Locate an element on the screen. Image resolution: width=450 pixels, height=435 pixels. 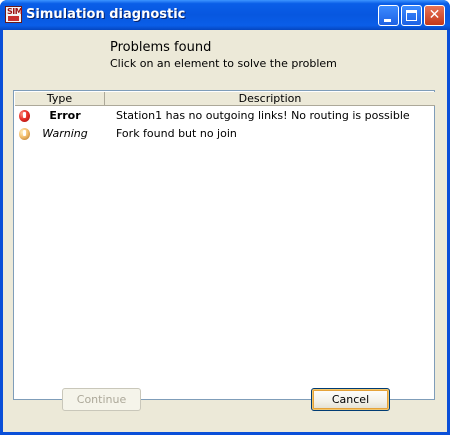
app-icon: SIM is located at coordinates (14, 14).